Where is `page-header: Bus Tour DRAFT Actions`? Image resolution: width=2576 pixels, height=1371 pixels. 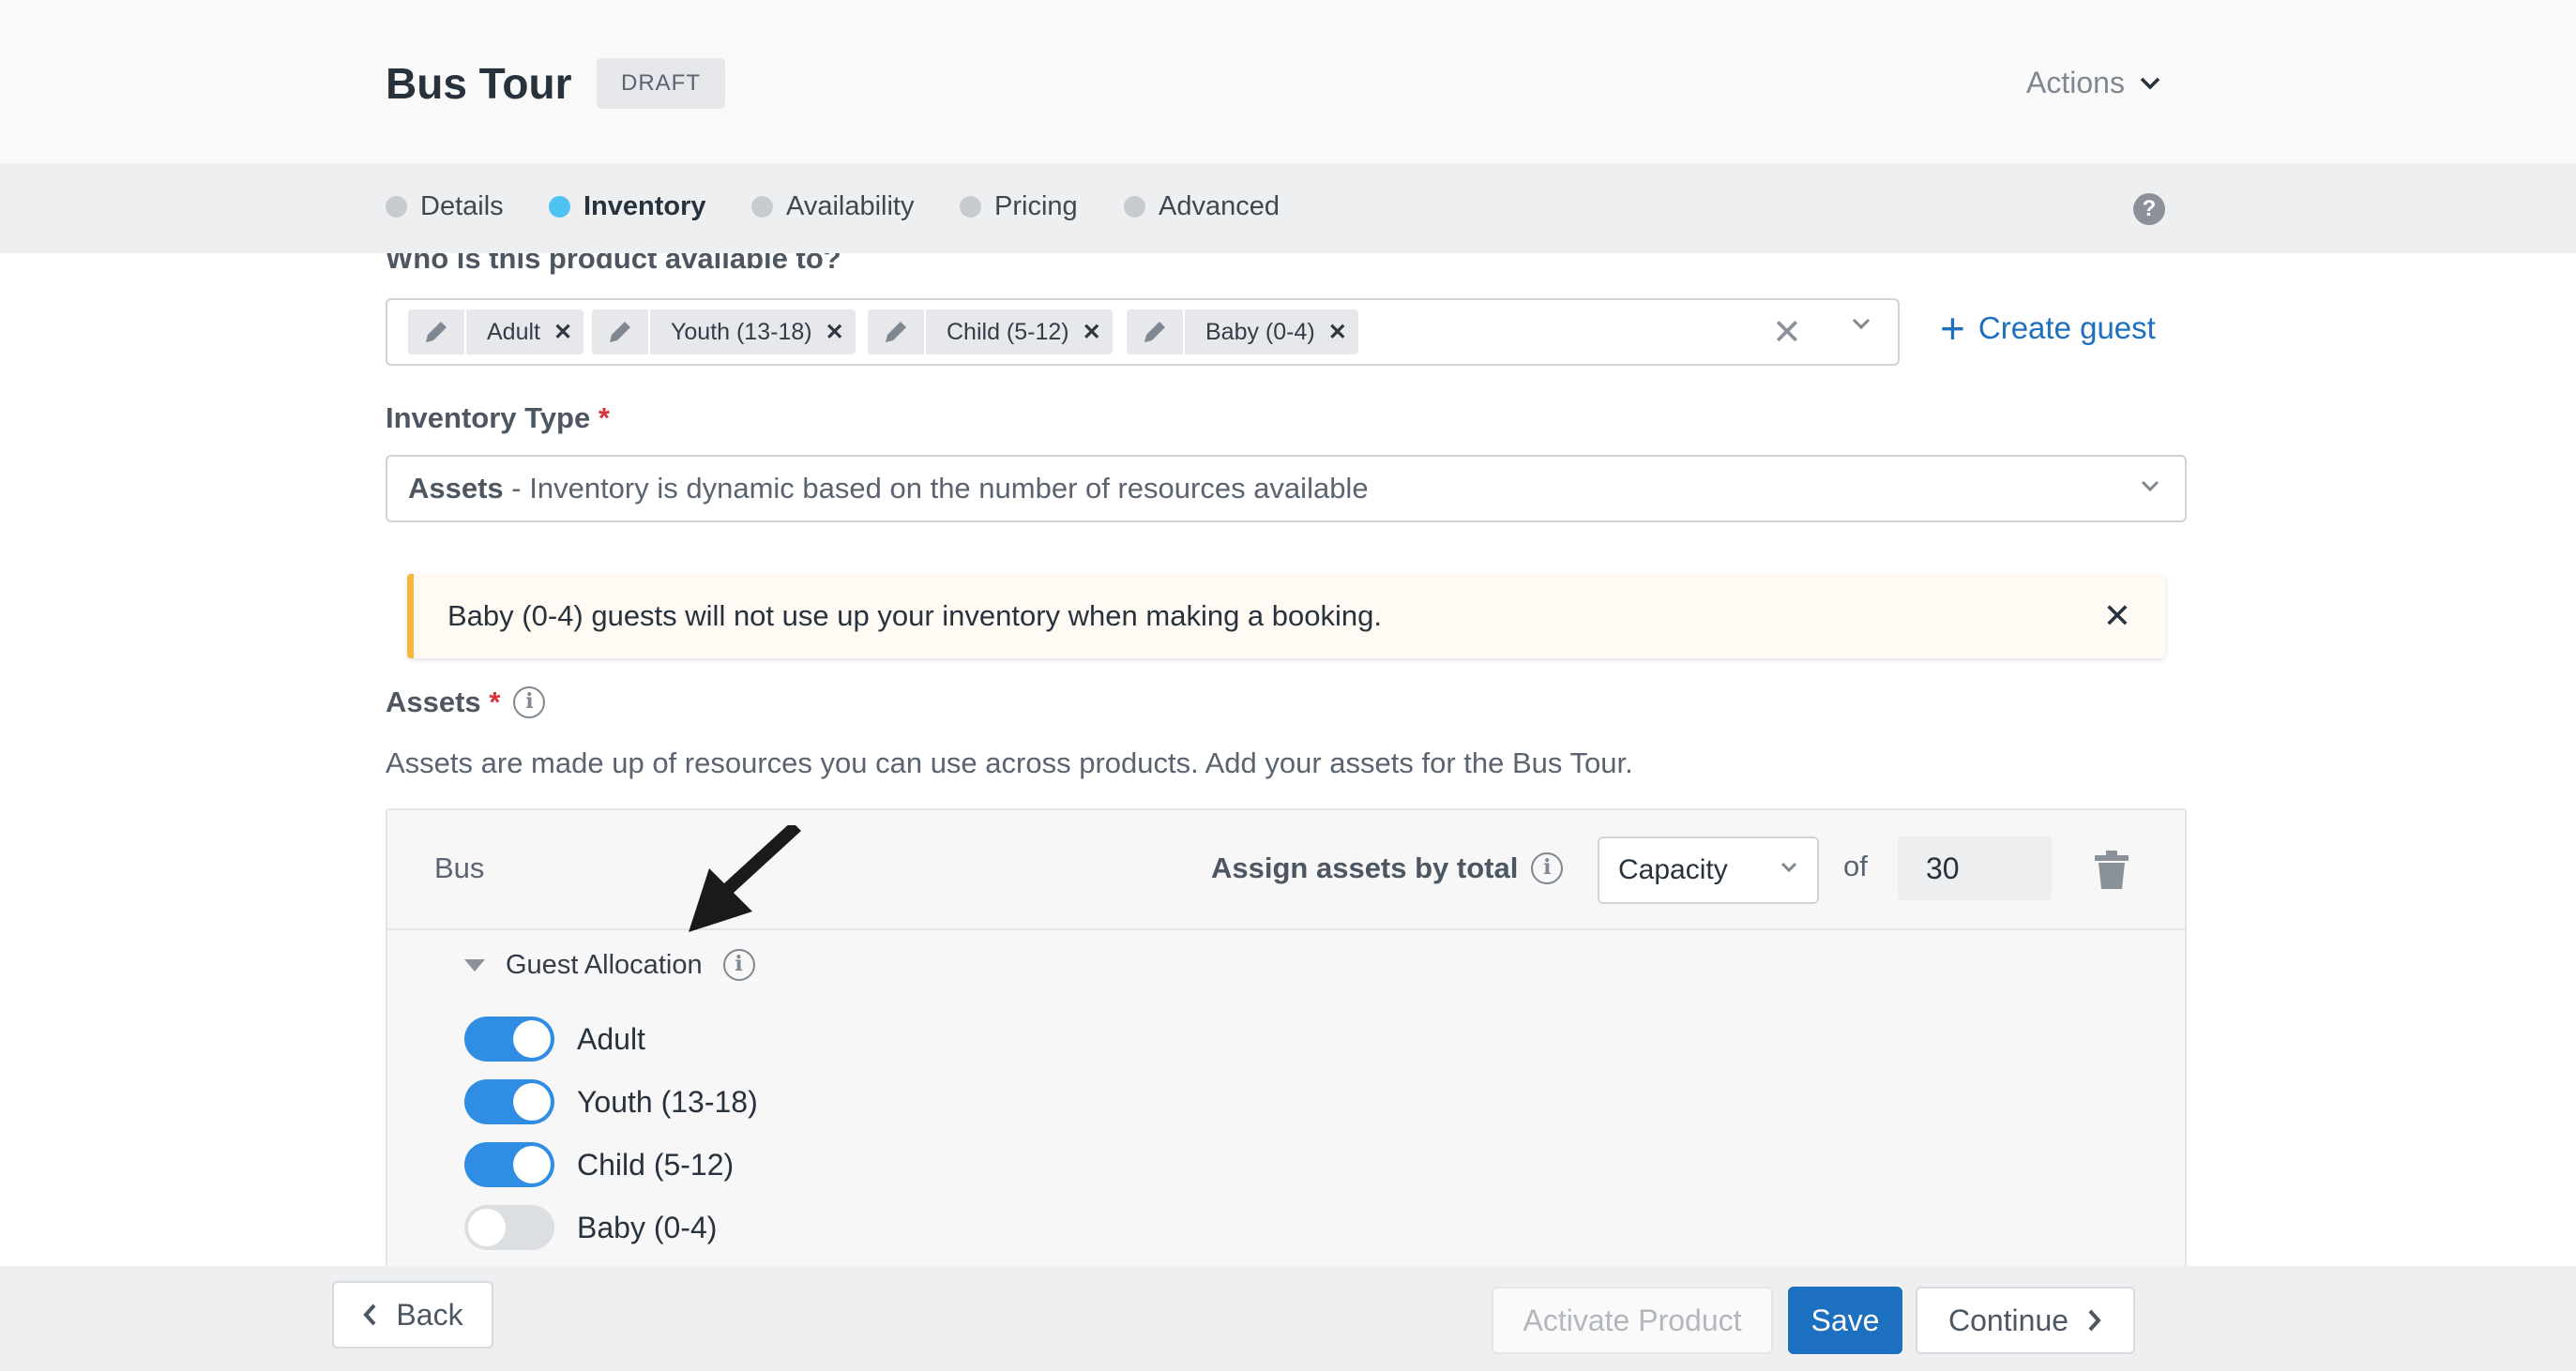 page-header: Bus Tour DRAFT Actions is located at coordinates (1288, 81).